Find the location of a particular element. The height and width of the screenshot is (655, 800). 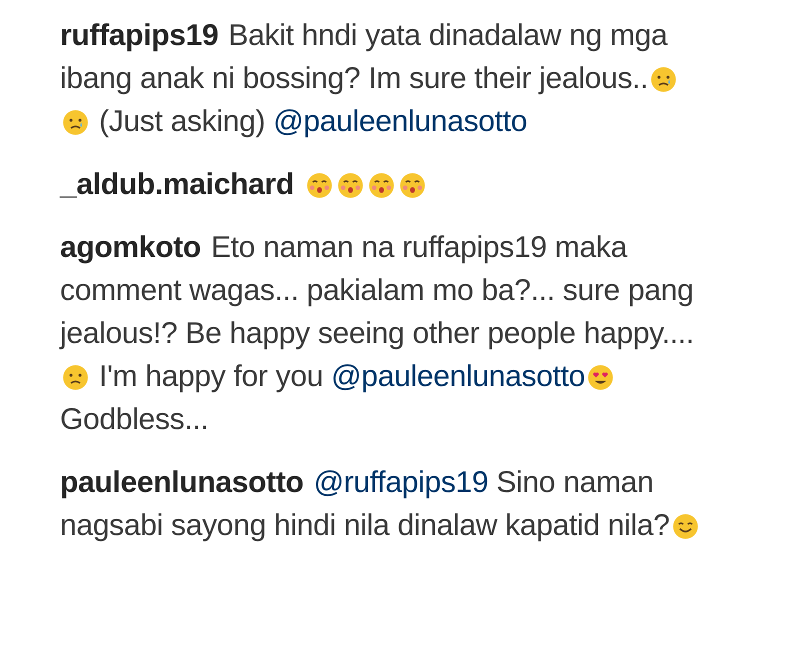

username-link: _aldub.maichard is located at coordinates (177, 184).